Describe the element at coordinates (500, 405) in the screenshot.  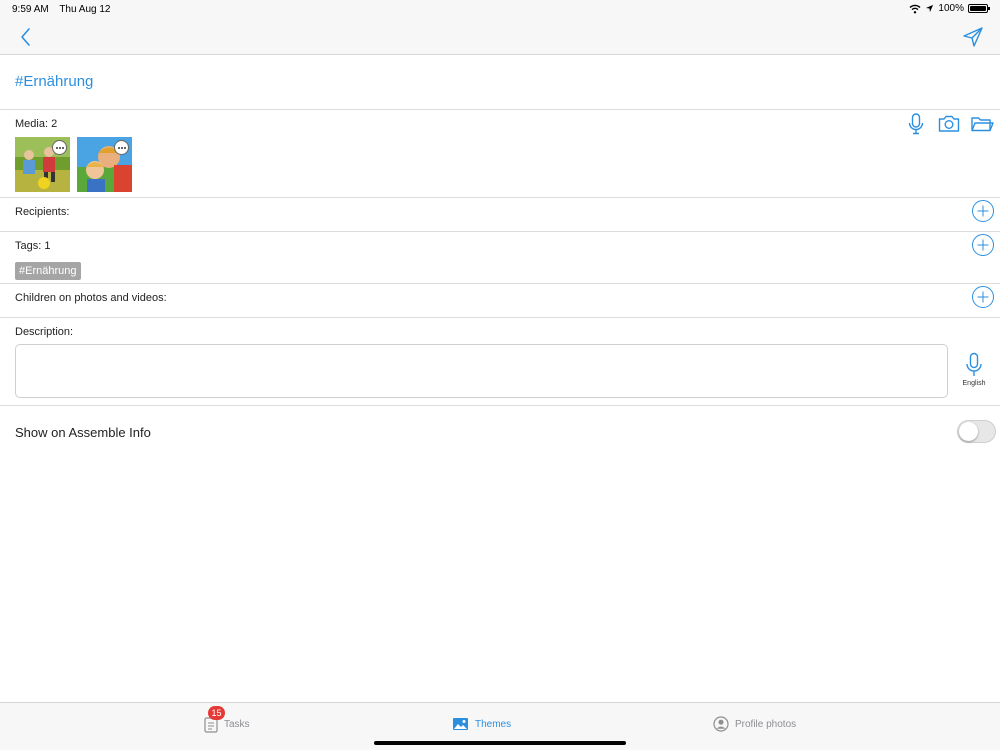
I see `show-section-divider` at that location.